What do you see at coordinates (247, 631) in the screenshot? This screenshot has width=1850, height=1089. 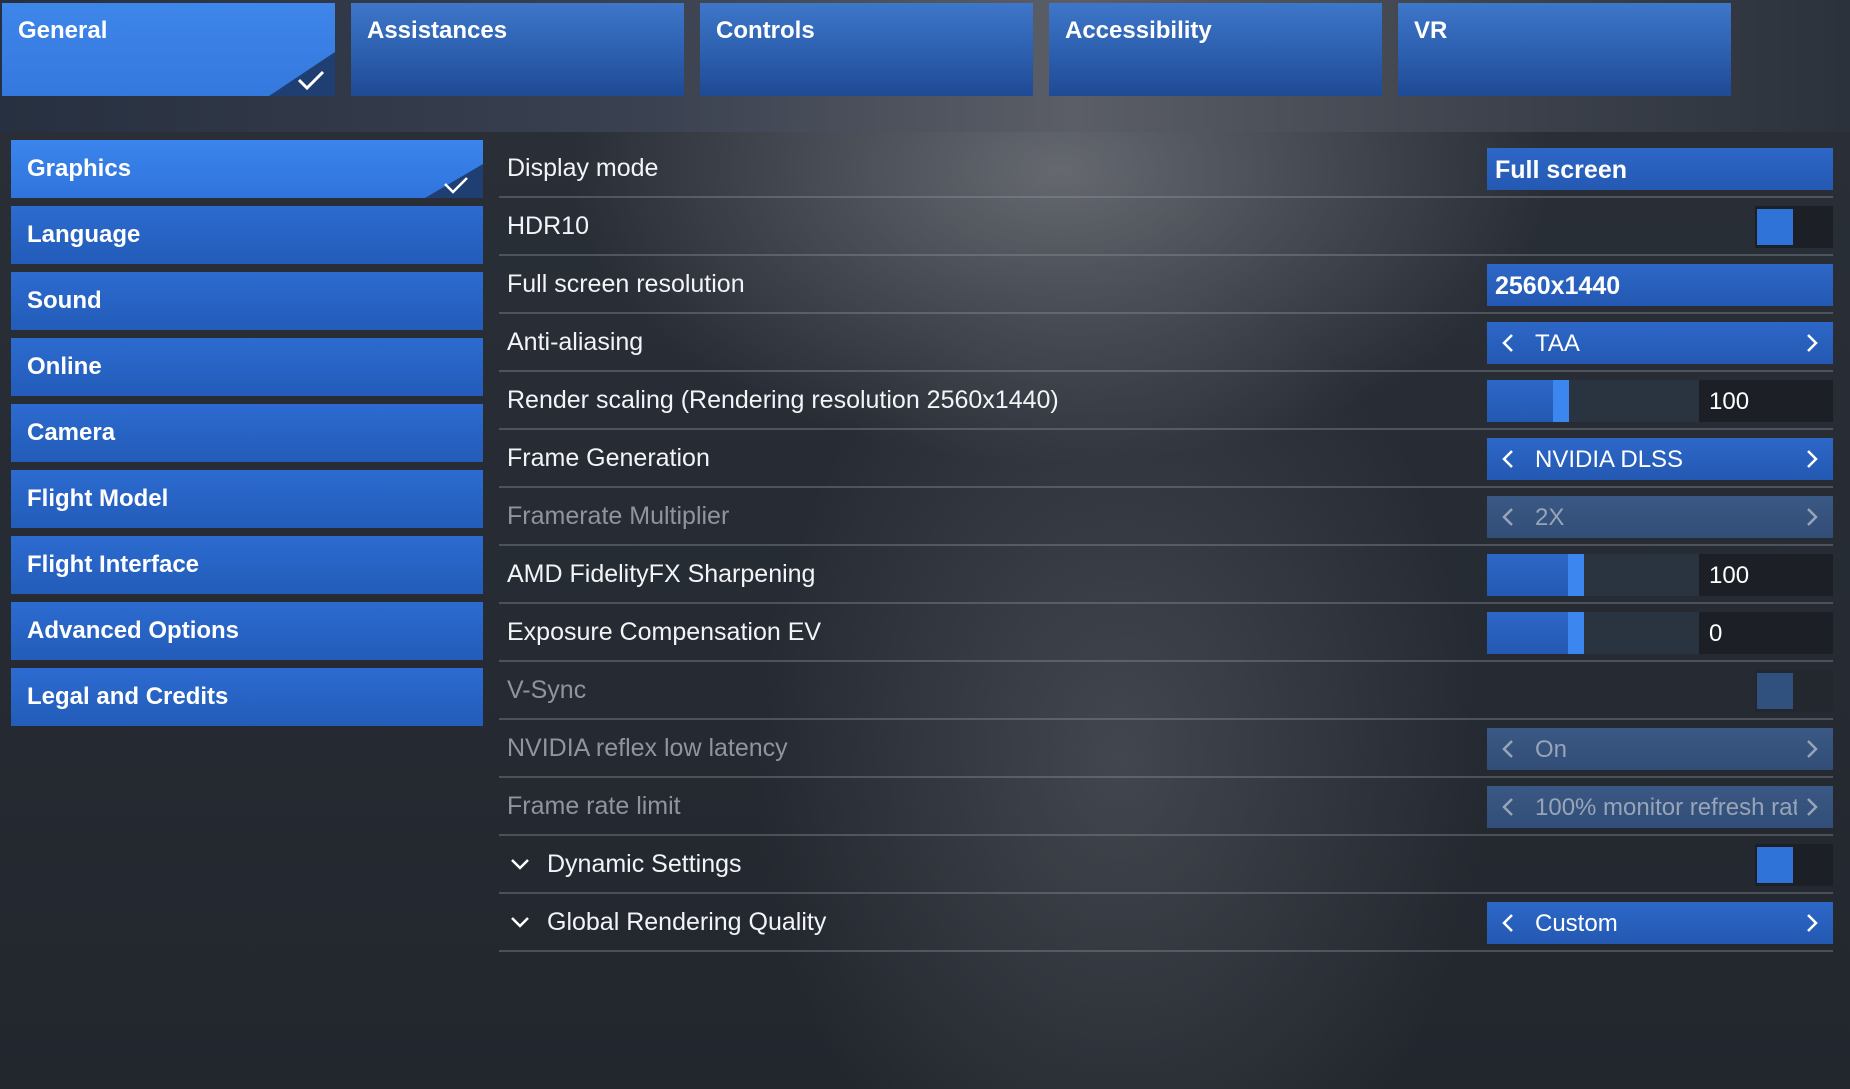 I see `sidebar-item-advanced-options: Advanced Options` at bounding box center [247, 631].